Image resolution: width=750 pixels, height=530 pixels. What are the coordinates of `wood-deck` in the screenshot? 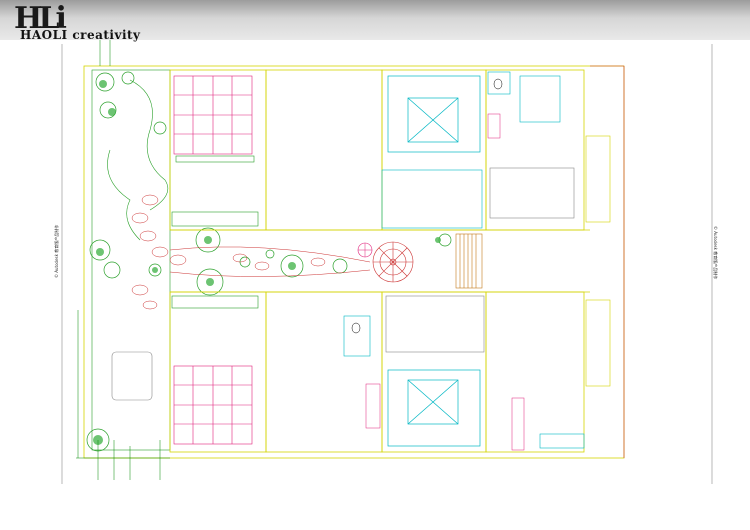 It's located at (469, 261).